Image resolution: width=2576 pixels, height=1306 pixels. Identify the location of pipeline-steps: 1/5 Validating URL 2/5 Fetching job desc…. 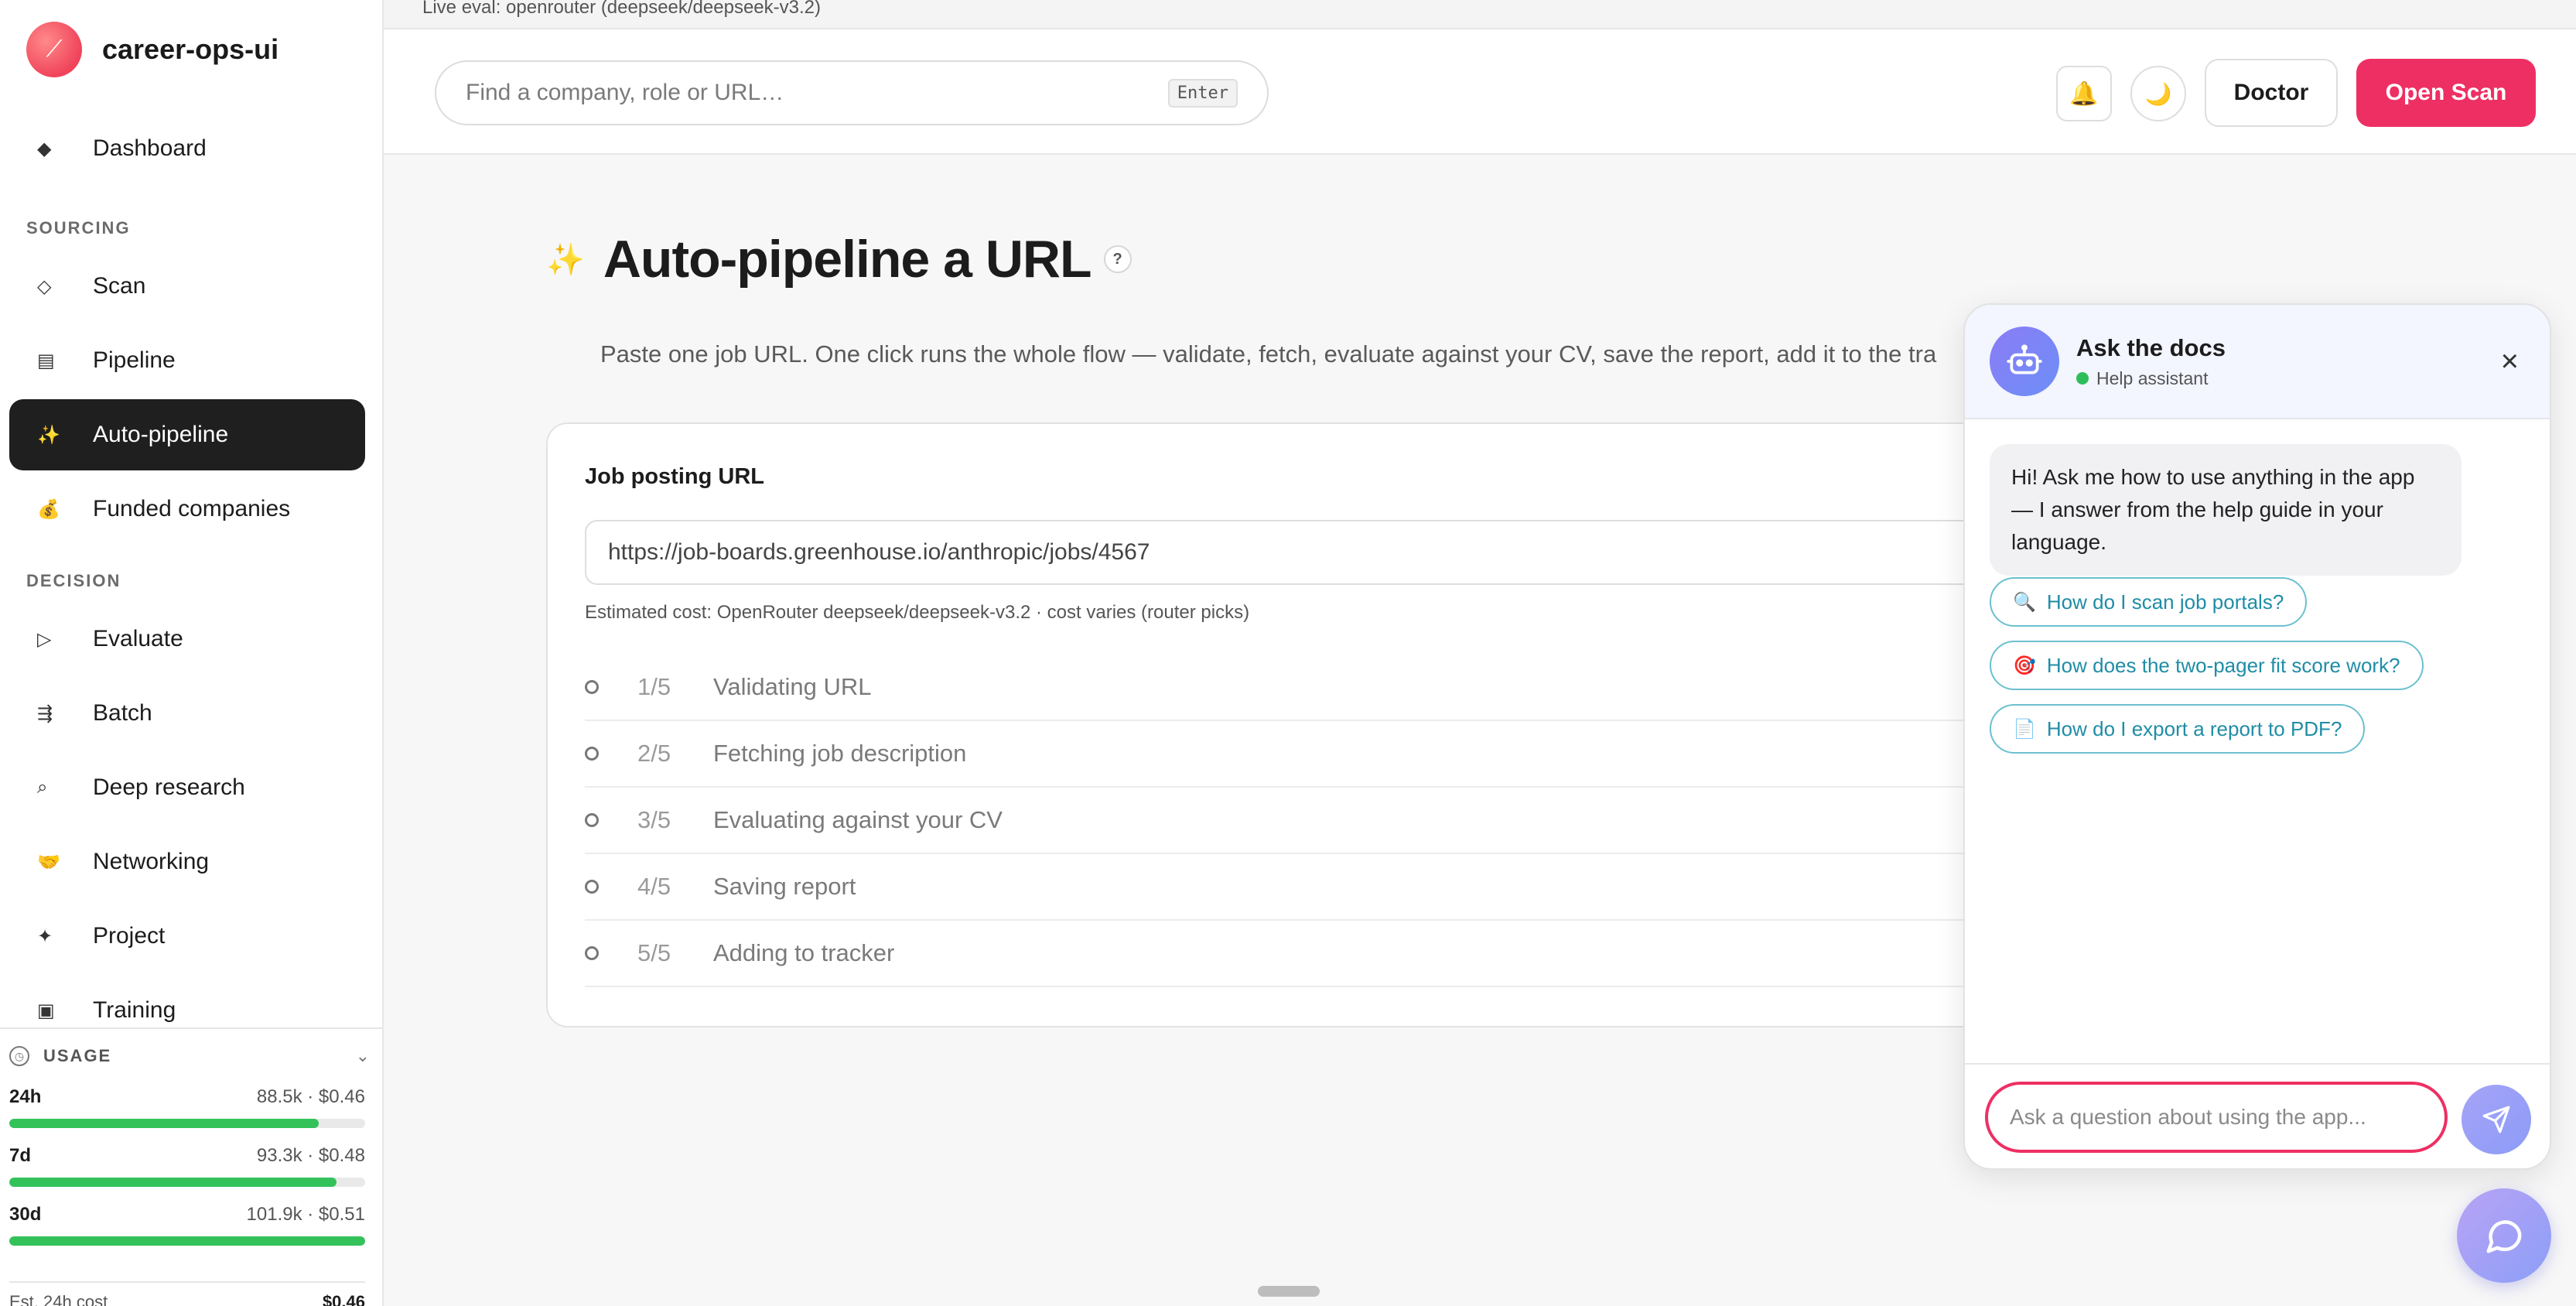
(1281, 821).